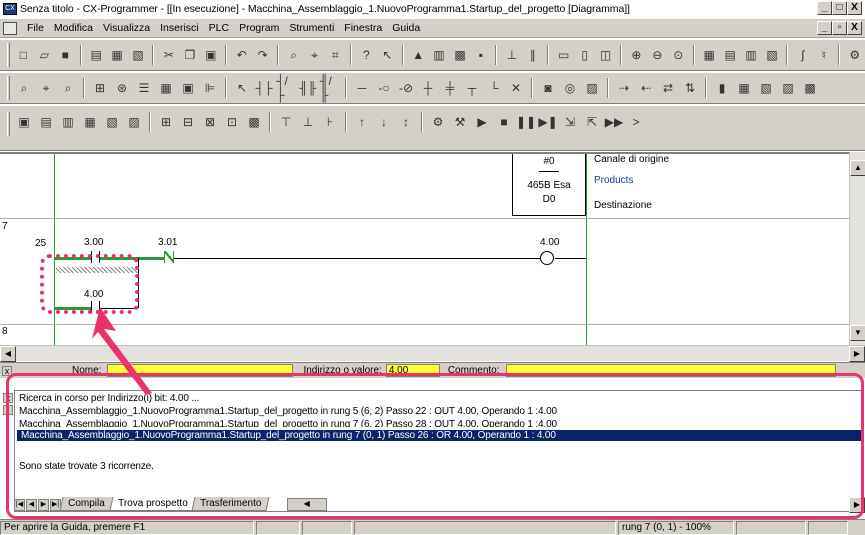  I want to click on zoom-in-icon: ⊕, so click(636, 55).